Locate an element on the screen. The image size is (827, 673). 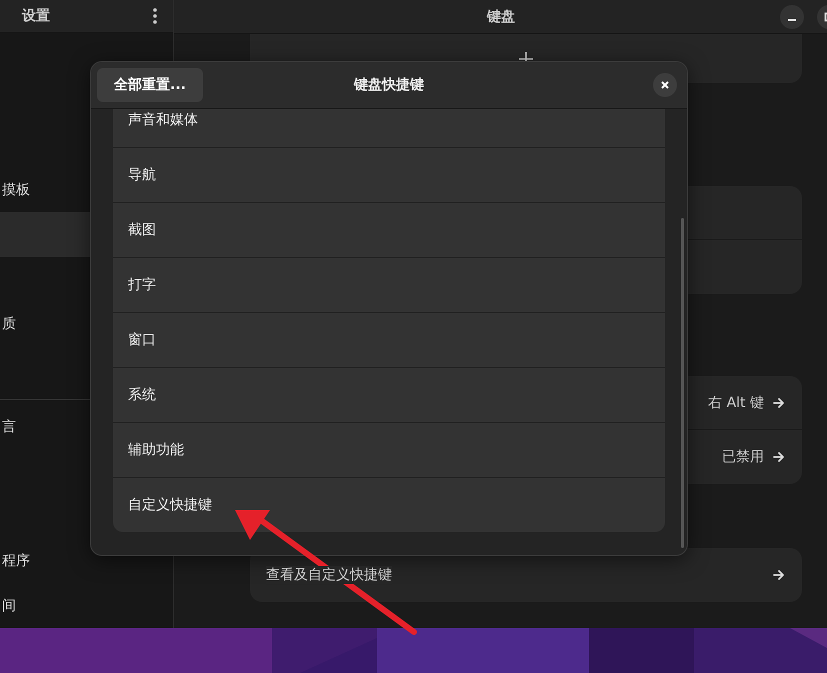
shortcut-category: 自定义快捷键 is located at coordinates (389, 505).